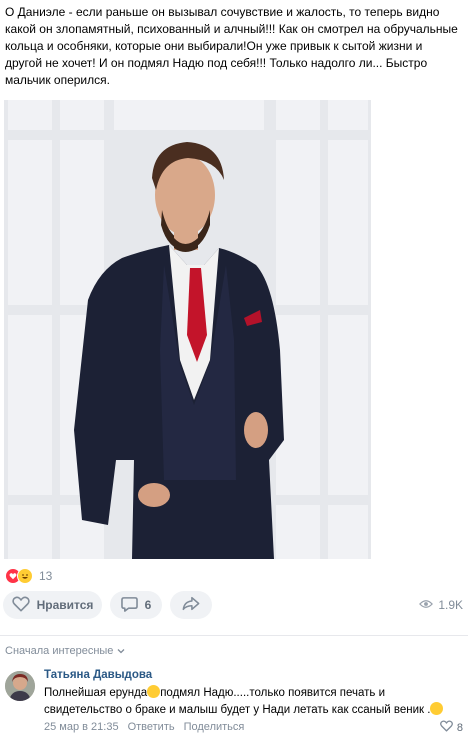 The height and width of the screenshot is (738, 468). Describe the element at coordinates (65, 605) in the screenshot. I see `like-label: Нравится` at that location.